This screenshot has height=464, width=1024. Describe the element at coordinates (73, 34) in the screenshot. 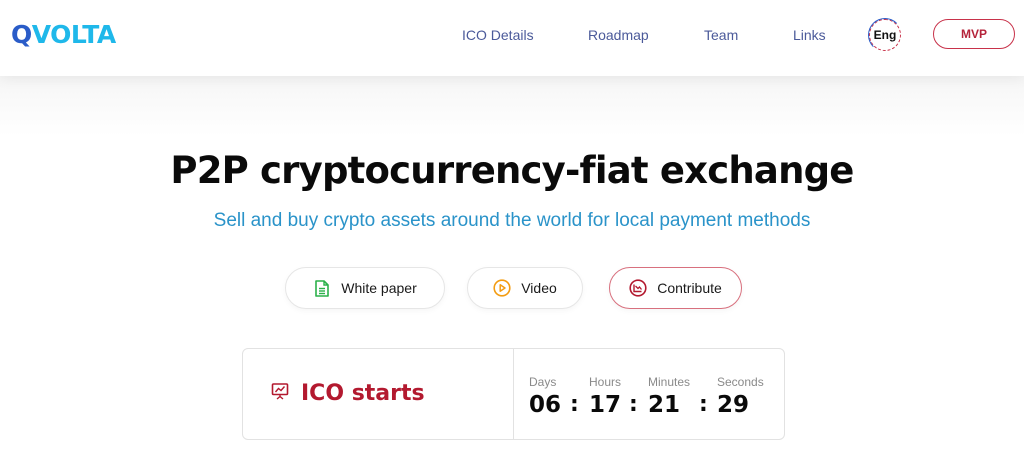

I see `logo-text: VOLTA` at that location.